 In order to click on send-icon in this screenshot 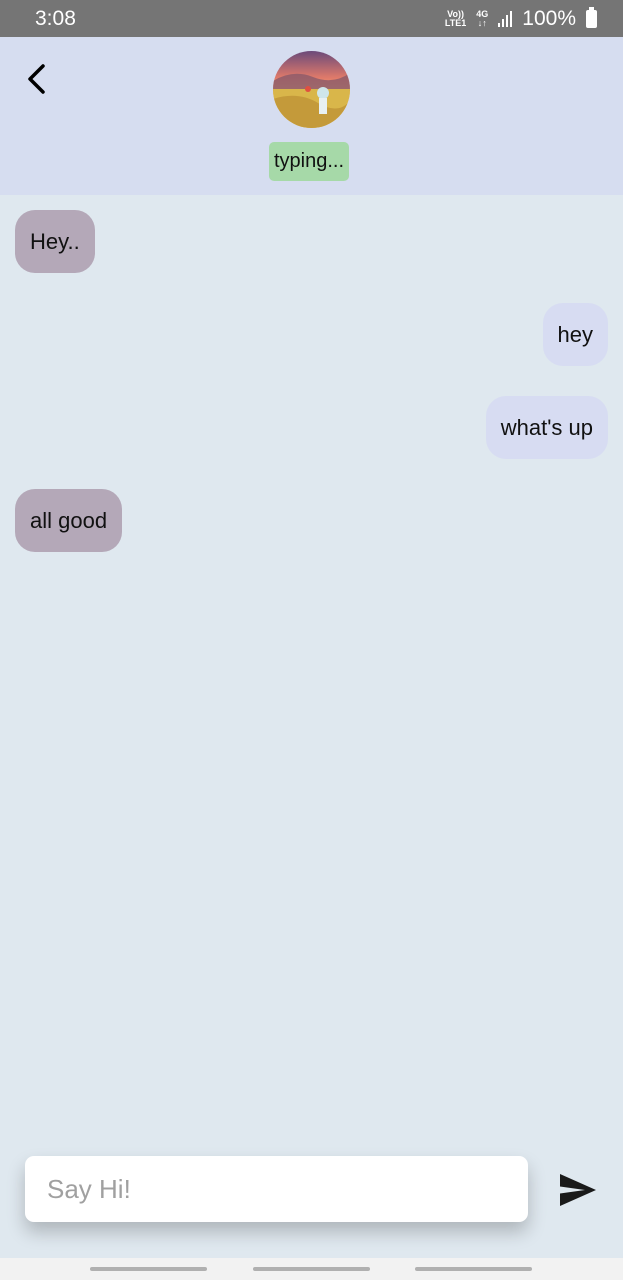, I will do `click(578, 1190)`.